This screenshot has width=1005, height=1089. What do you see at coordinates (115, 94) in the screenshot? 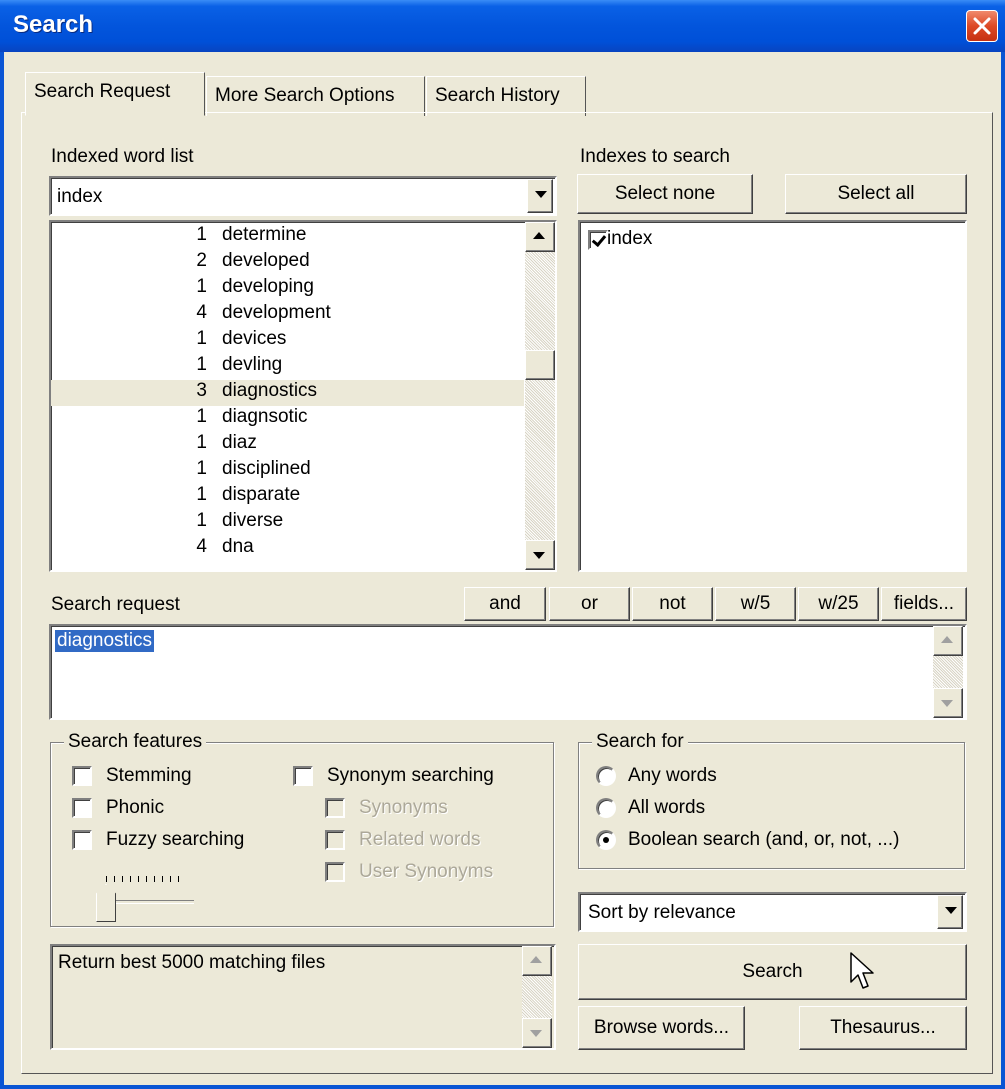
I see `tab-search-request: Search Request` at bounding box center [115, 94].